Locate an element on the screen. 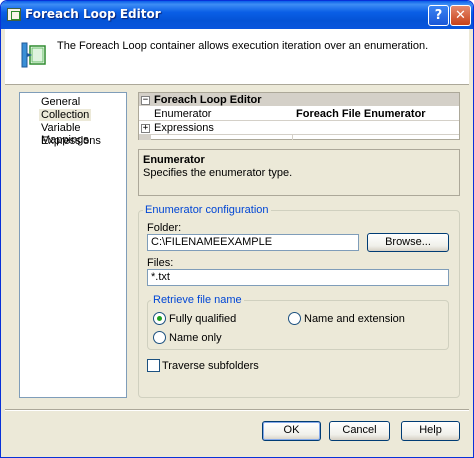 This screenshot has height=458, width=474. grid-category-label: Foreach Loop Editor is located at coordinates (208, 100).